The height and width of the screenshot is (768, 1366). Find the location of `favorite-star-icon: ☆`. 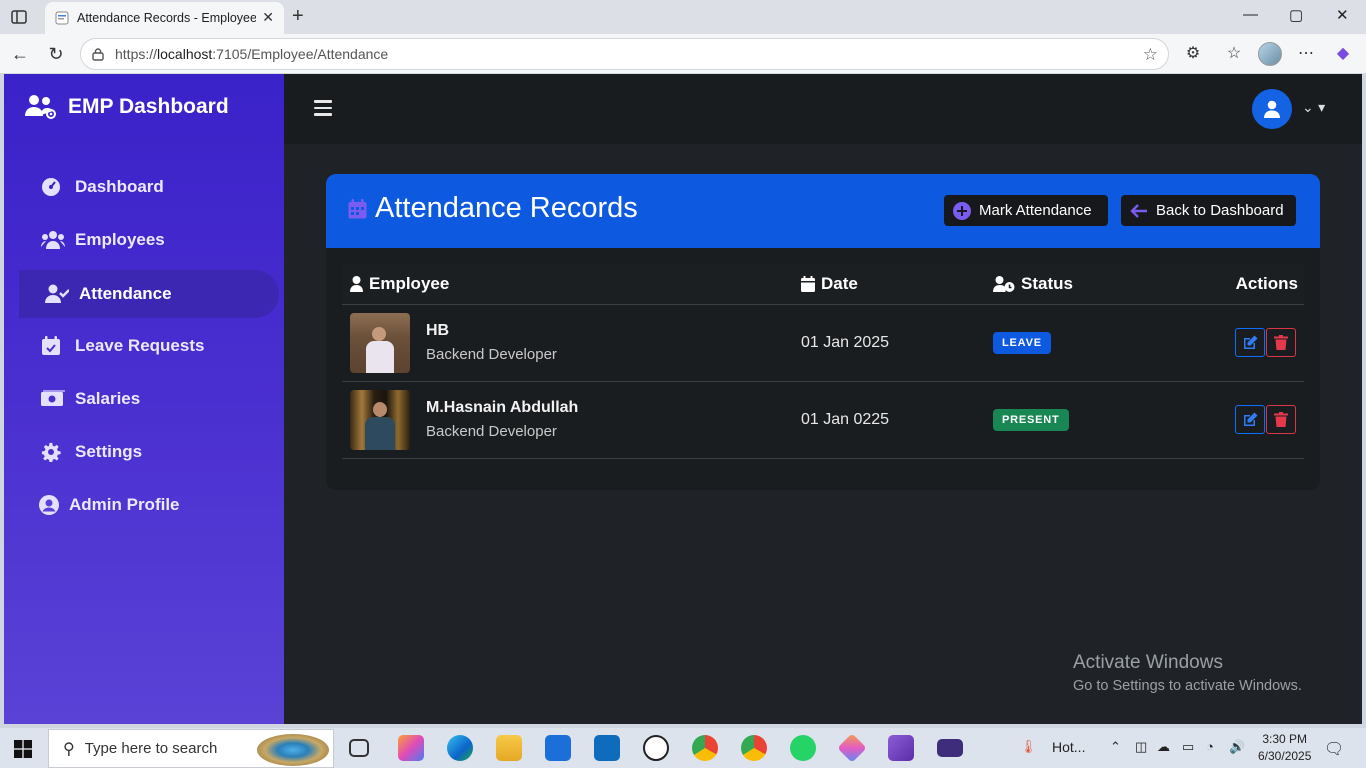

favorite-star-icon: ☆ is located at coordinates (1150, 55).